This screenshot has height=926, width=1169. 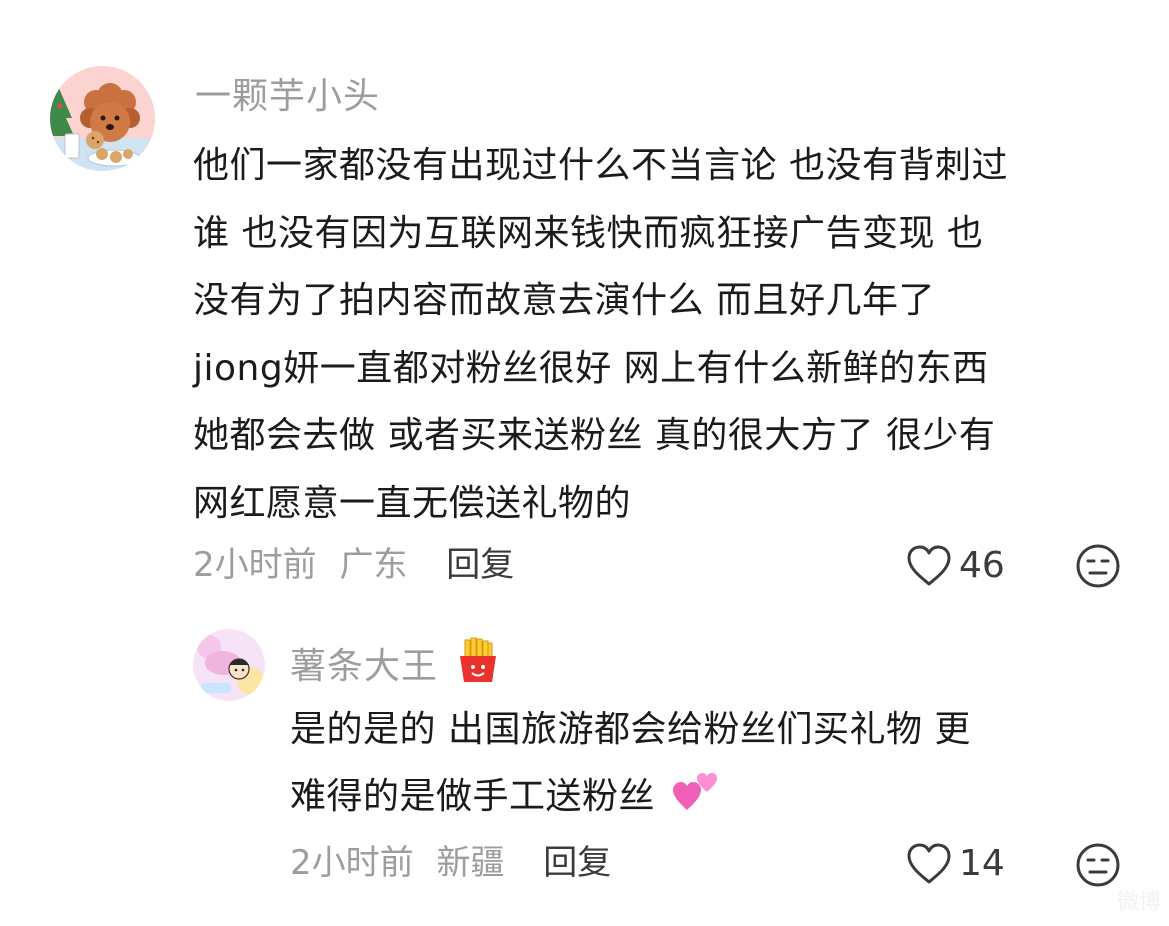 I want to click on comment-text-line: 没有为了拍内容而故意去演什么 而且好几年了, so click(x=564, y=300).